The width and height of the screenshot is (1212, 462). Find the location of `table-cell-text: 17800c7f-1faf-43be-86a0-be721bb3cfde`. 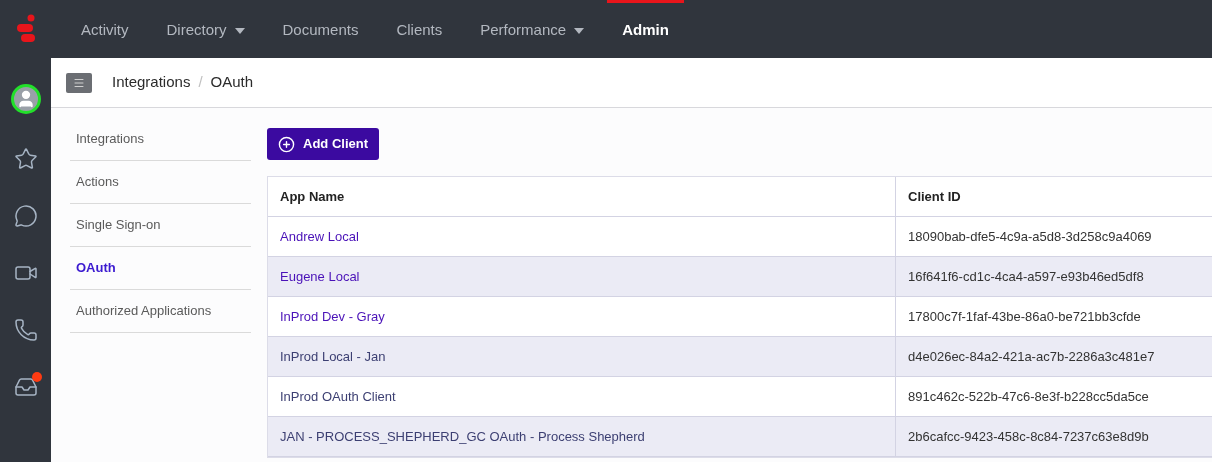

table-cell-text: 17800c7f-1faf-43be-86a0-be721bb3cfde is located at coordinates (1024, 316).